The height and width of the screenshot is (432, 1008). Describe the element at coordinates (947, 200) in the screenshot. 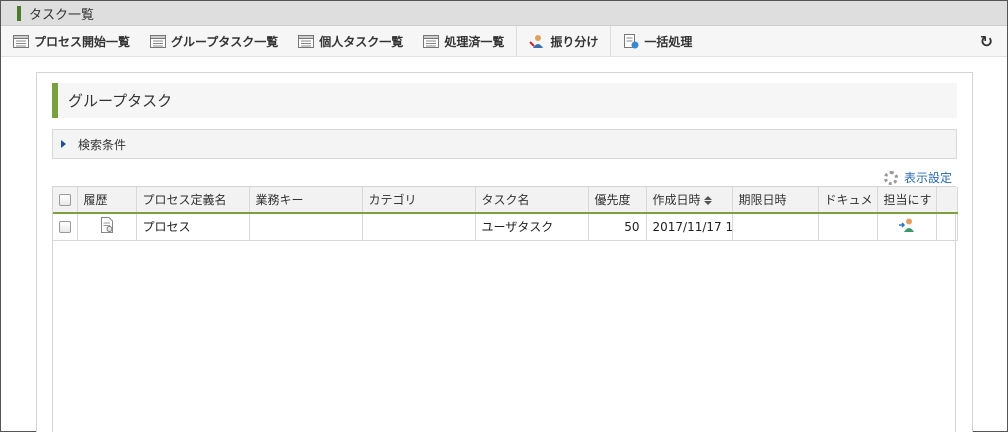

I see `column-header-filler` at that location.